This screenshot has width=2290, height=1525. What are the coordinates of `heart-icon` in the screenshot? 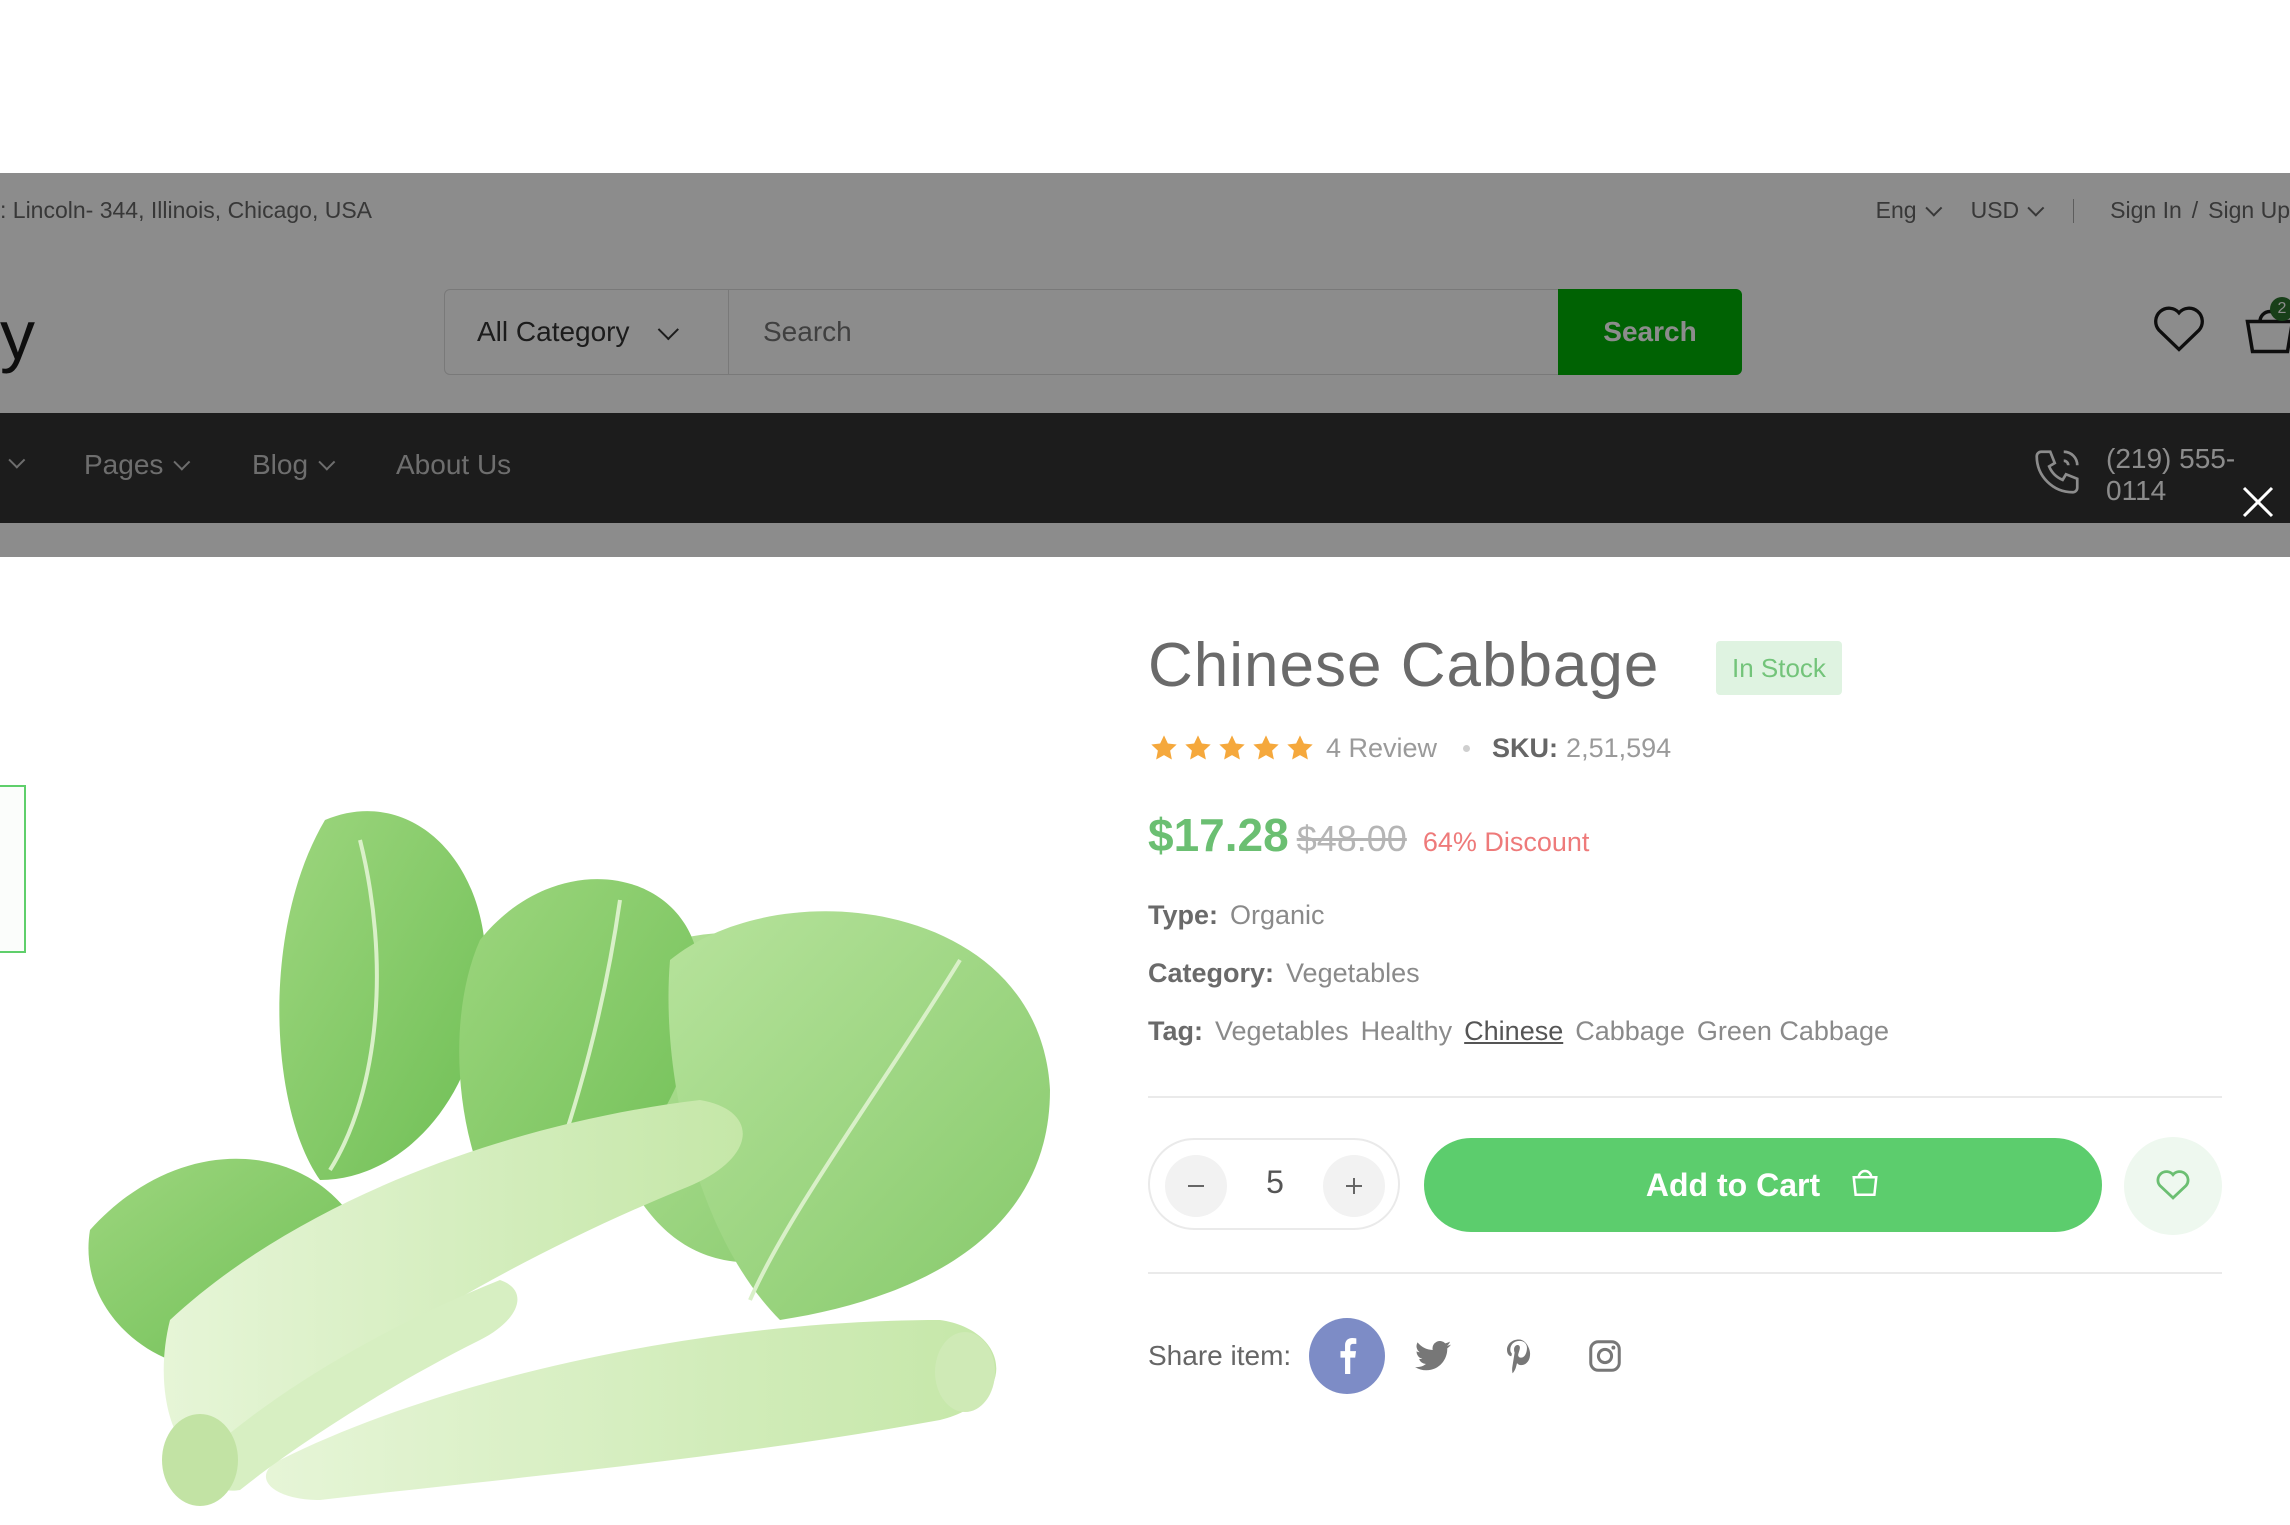 It's located at (2173, 1186).